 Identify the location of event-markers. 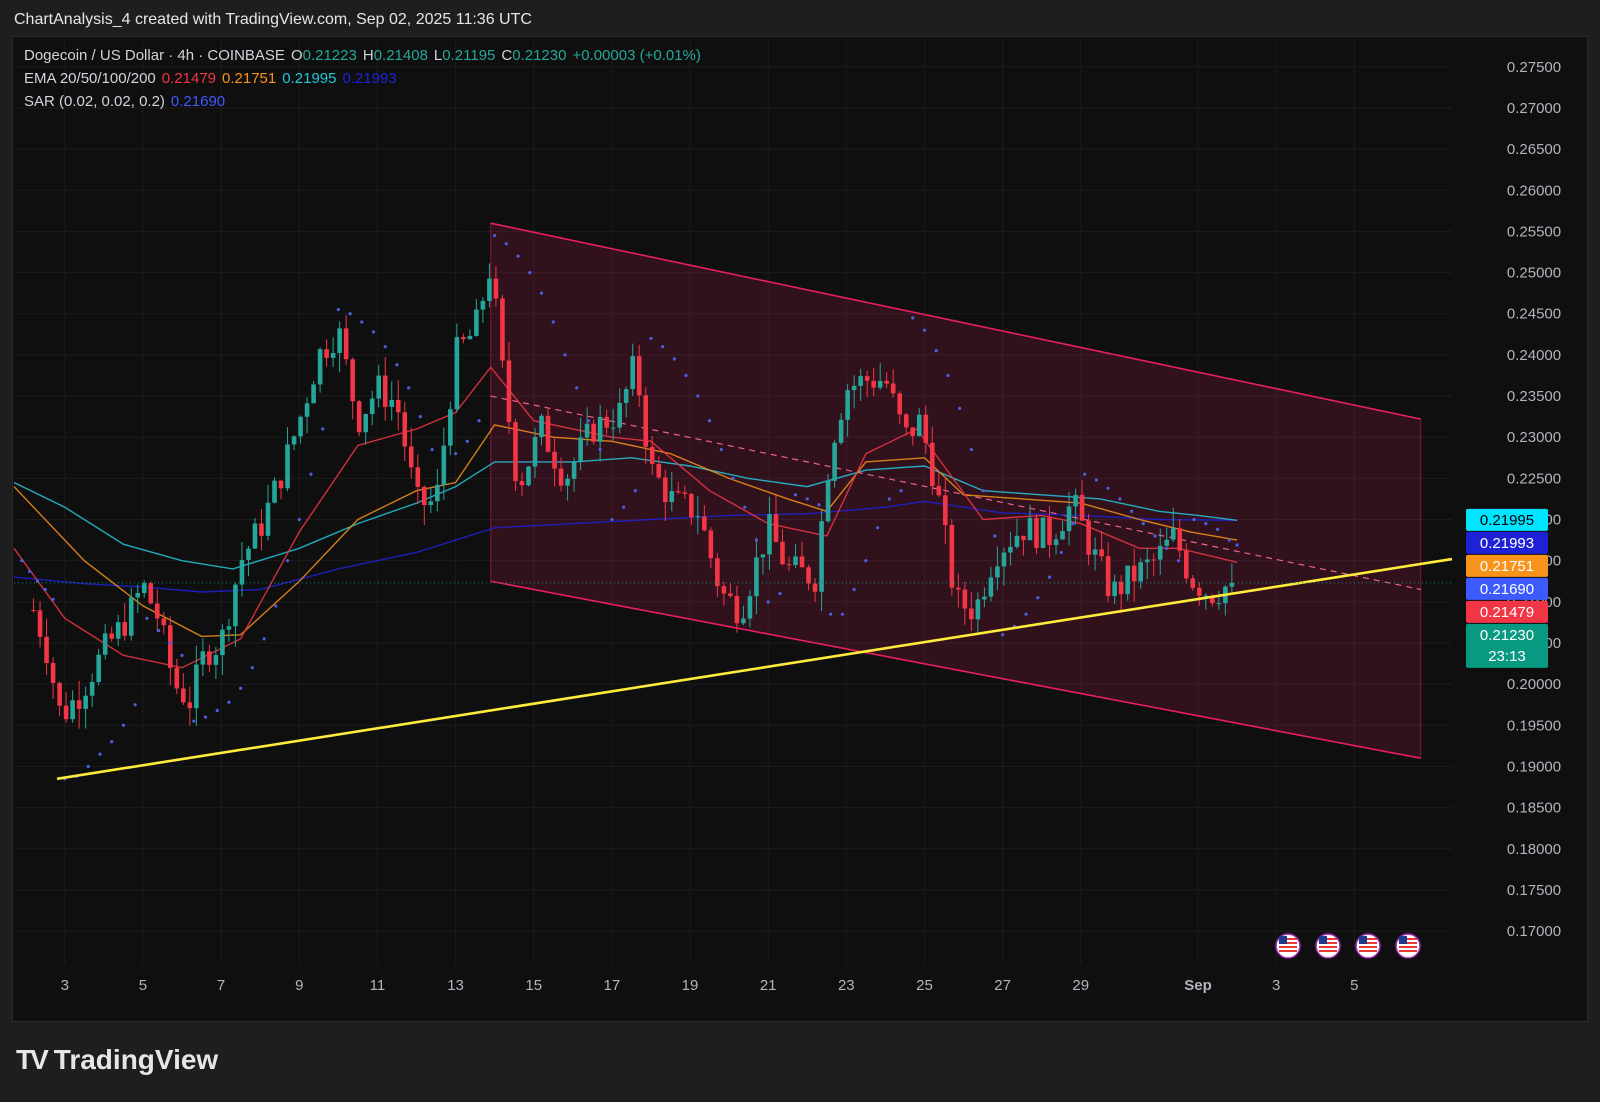
(1348, 946).